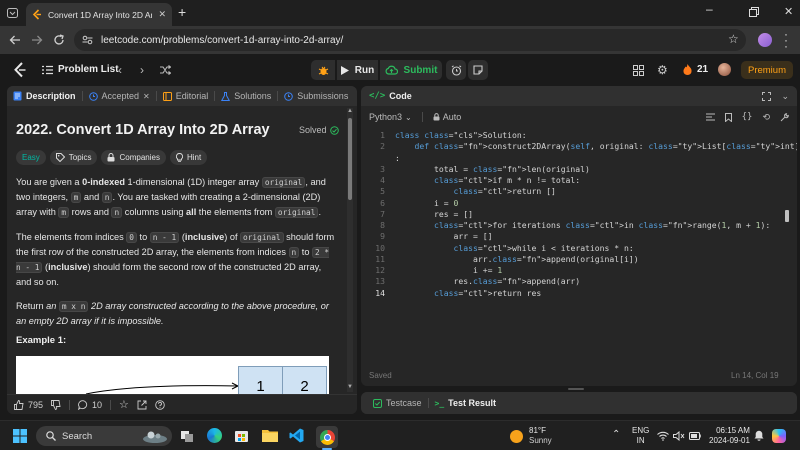 This screenshot has height=450, width=800. I want to click on tab-submissions: Submissions, so click(316, 96).